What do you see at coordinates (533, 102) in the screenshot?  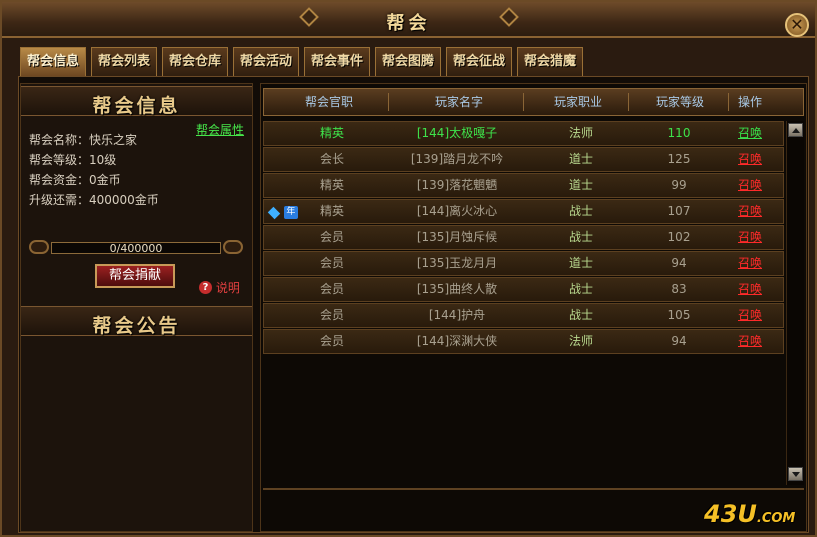 I see `table-header: 帮会官职 玩家名字 玩家职业 玩家等级 操作` at bounding box center [533, 102].